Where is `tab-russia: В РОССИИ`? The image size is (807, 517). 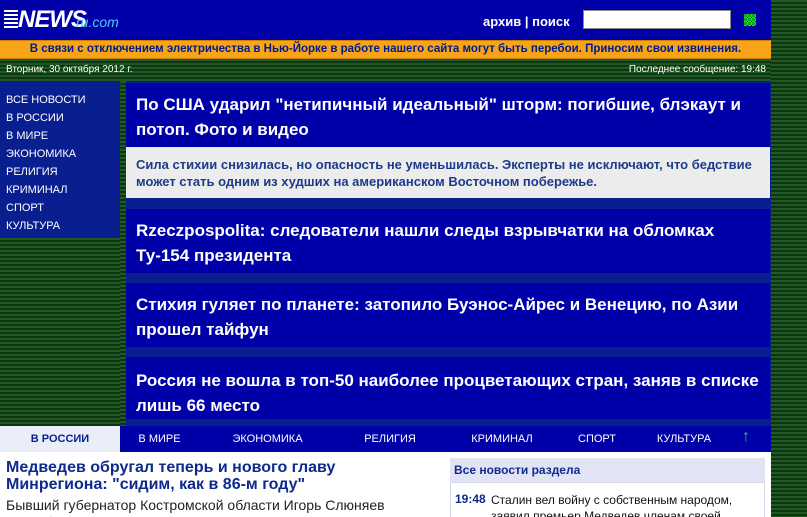 tab-russia: В РОССИИ is located at coordinates (60, 439).